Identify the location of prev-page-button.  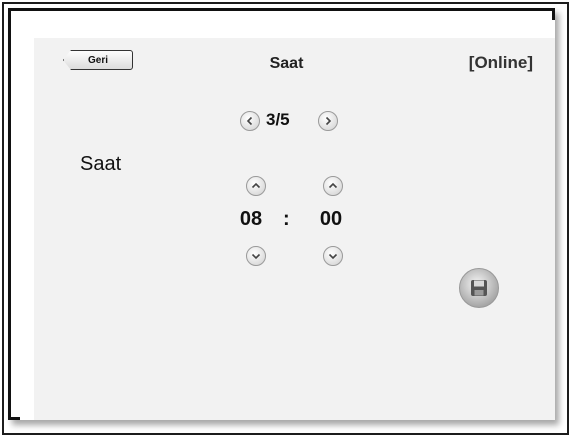
(250, 121).